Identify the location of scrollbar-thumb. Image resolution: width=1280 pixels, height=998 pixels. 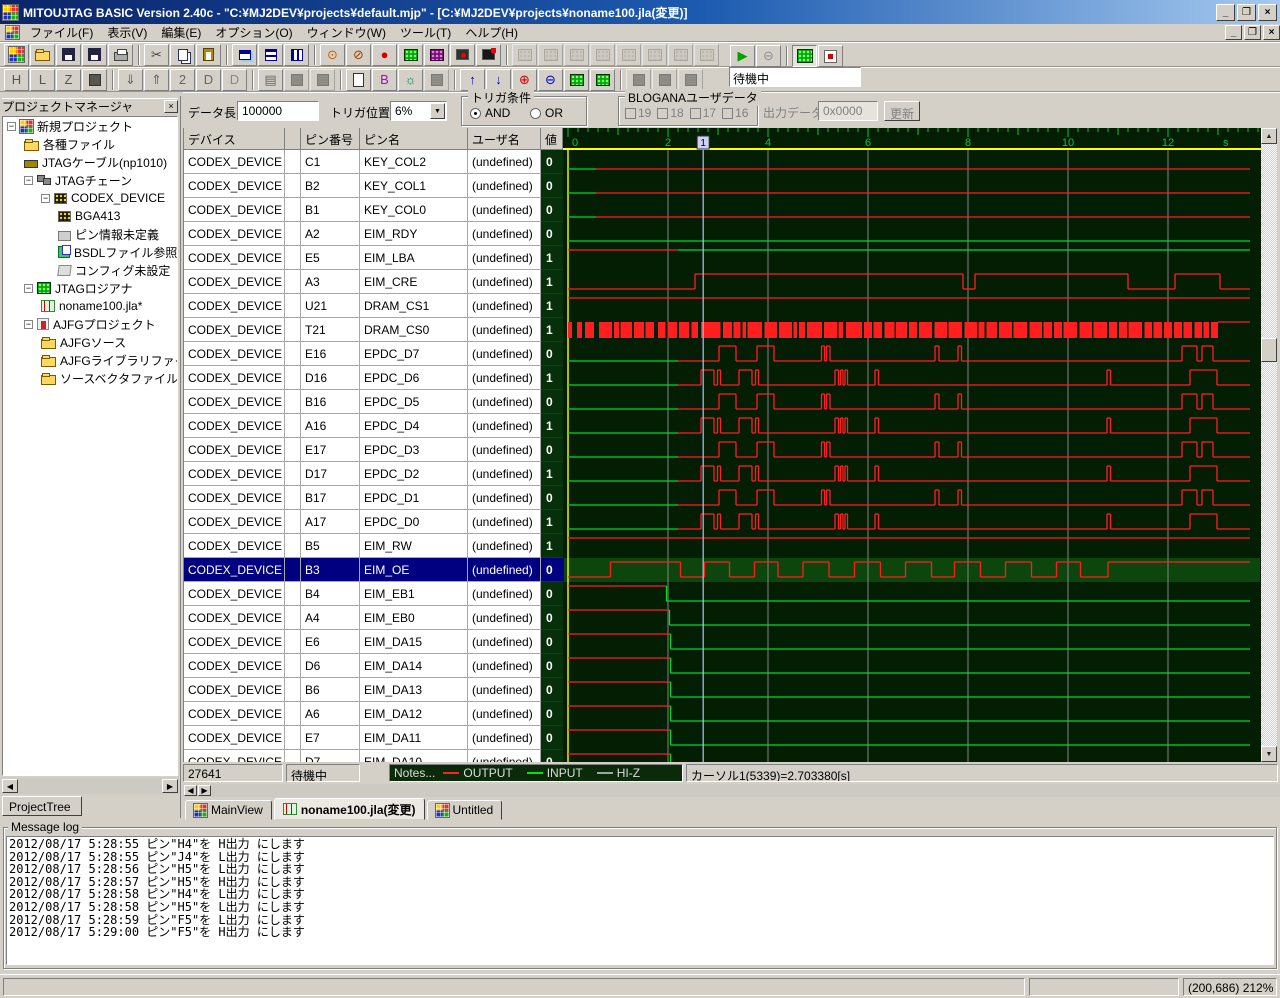
(1269, 350).